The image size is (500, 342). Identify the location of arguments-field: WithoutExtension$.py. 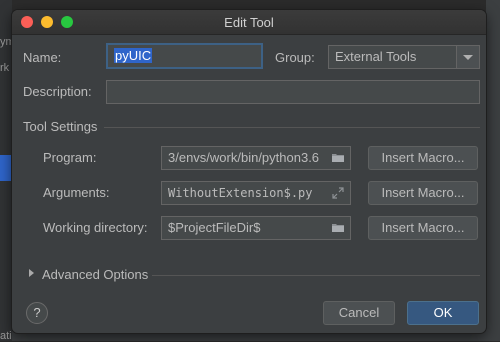
(256, 193).